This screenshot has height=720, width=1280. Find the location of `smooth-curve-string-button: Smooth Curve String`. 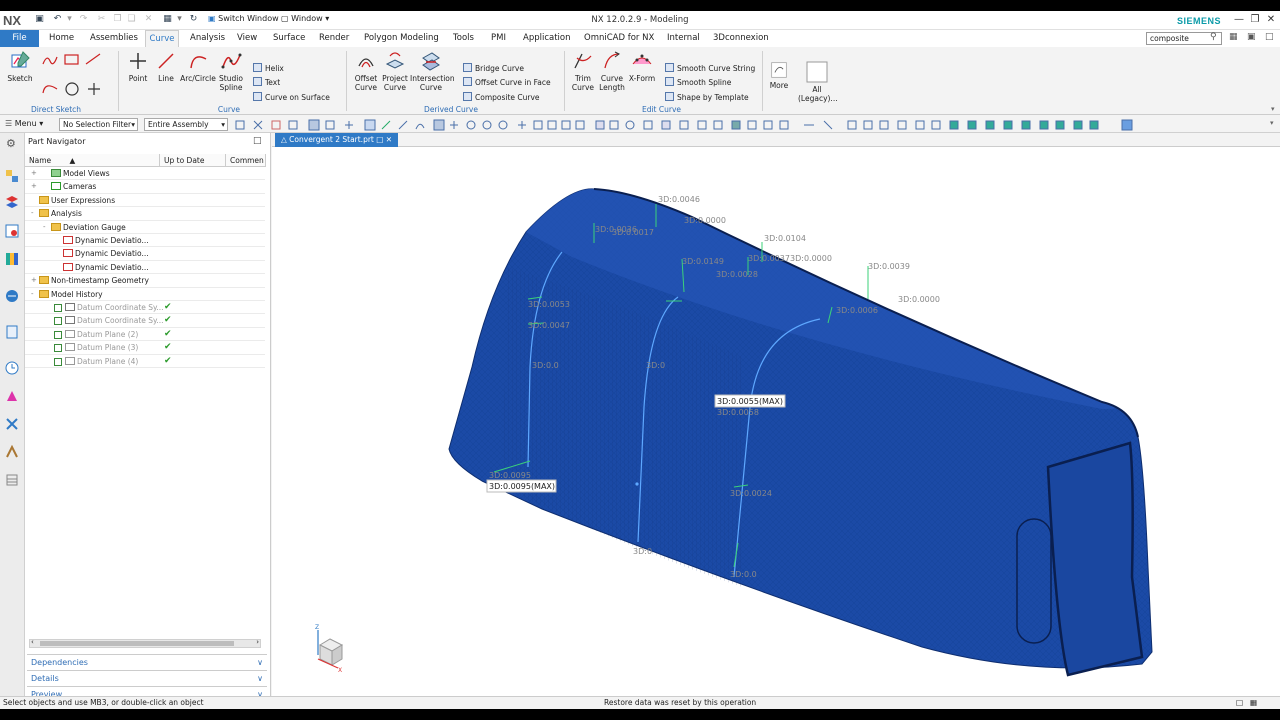

smooth-curve-string-button: Smooth Curve String is located at coordinates (710, 68).